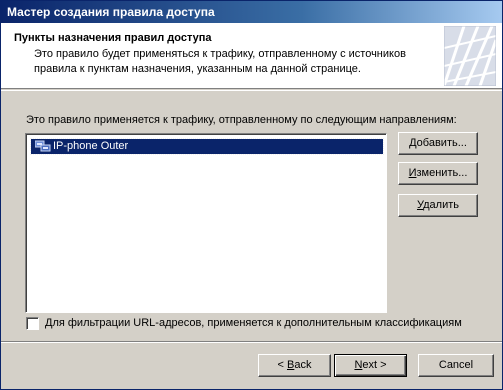 Image resolution: width=503 pixels, height=390 pixels. Describe the element at coordinates (282, 365) in the screenshot. I see `back-button-prefix: <` at that location.